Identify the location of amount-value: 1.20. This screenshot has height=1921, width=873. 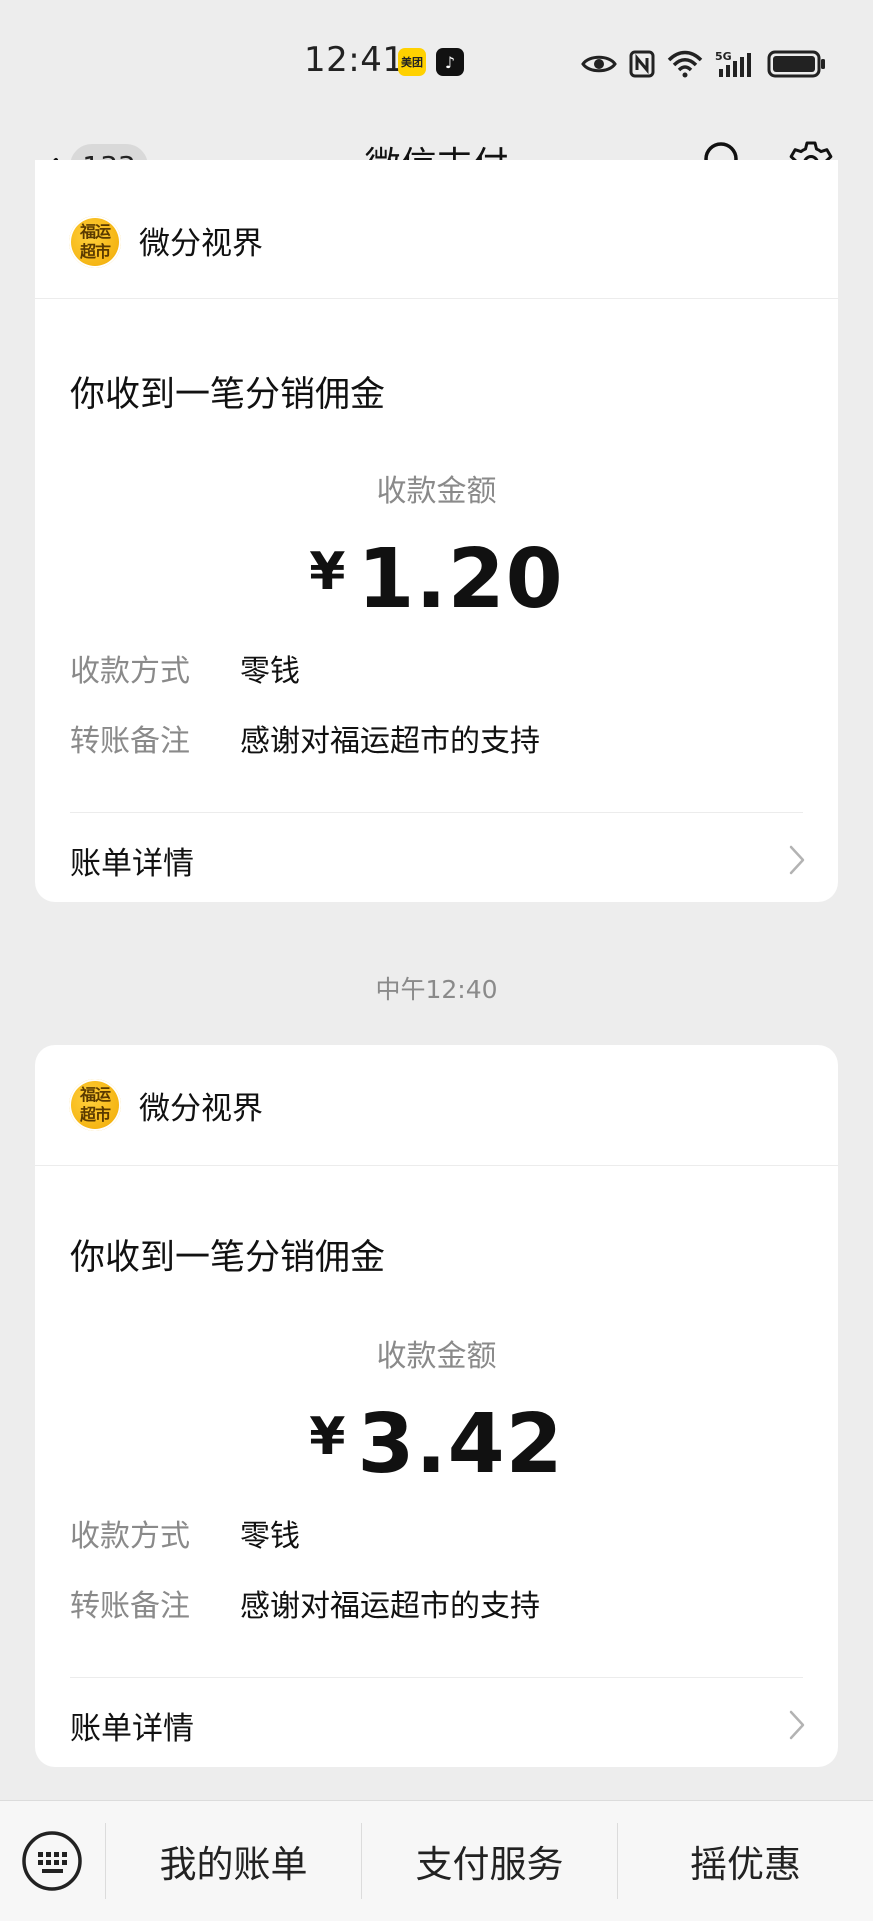
(460, 579).